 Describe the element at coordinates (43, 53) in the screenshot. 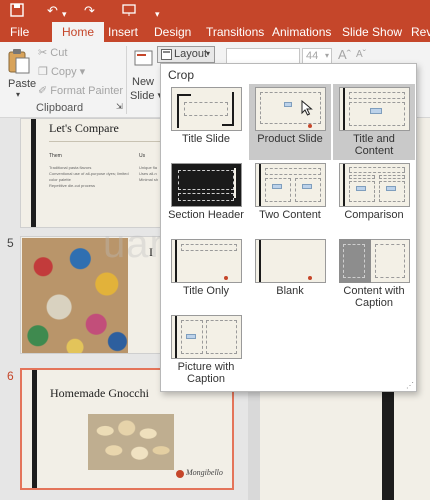

I see `scissors-icon: ✂` at that location.